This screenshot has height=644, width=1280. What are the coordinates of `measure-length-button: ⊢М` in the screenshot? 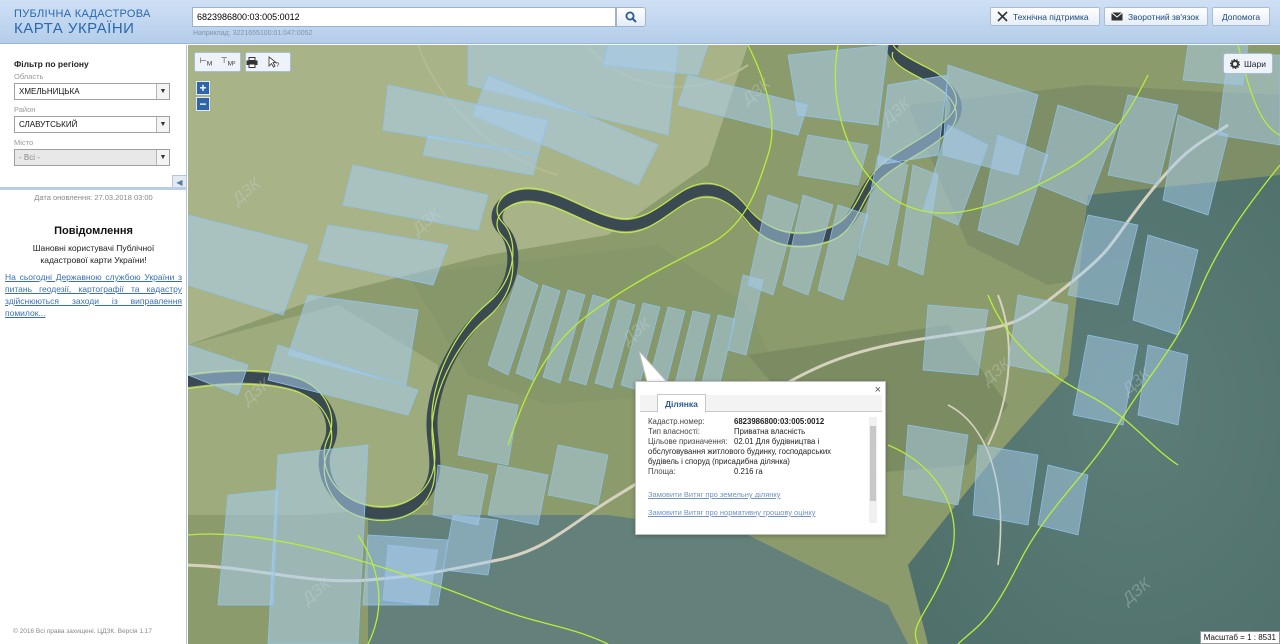 It's located at (206, 62).